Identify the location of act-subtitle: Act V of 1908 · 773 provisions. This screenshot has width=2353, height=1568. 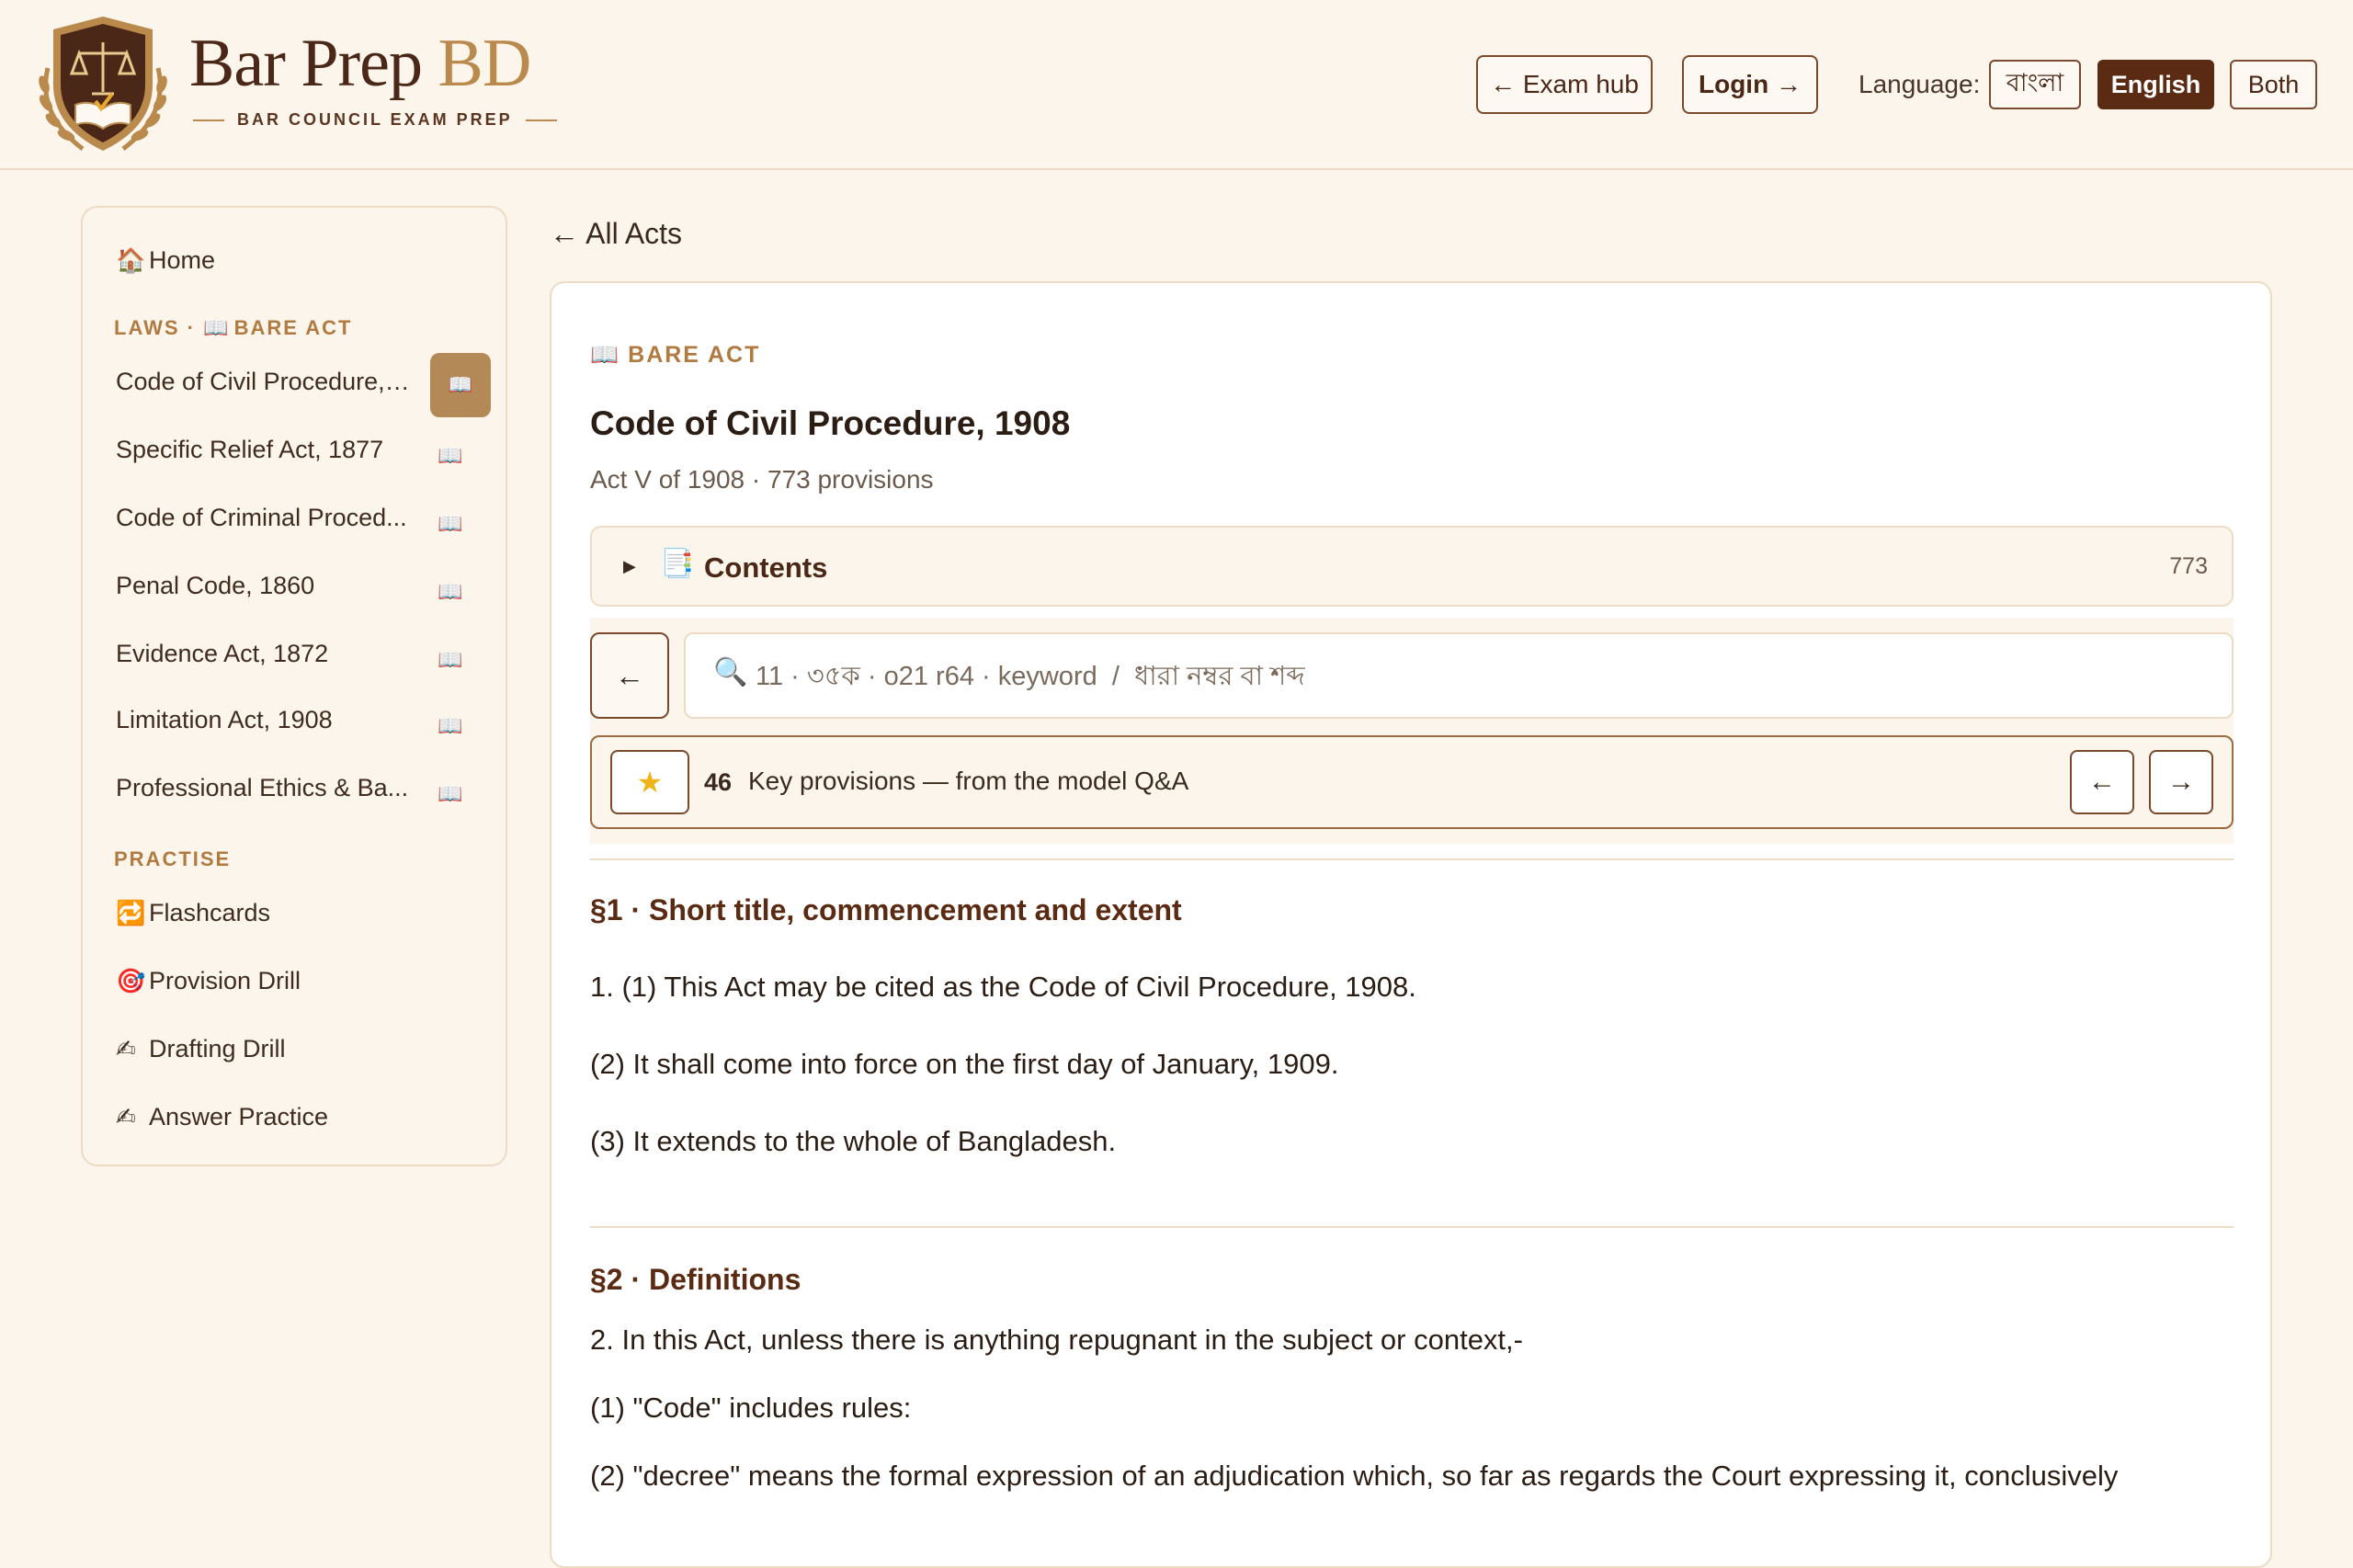
(762, 480).